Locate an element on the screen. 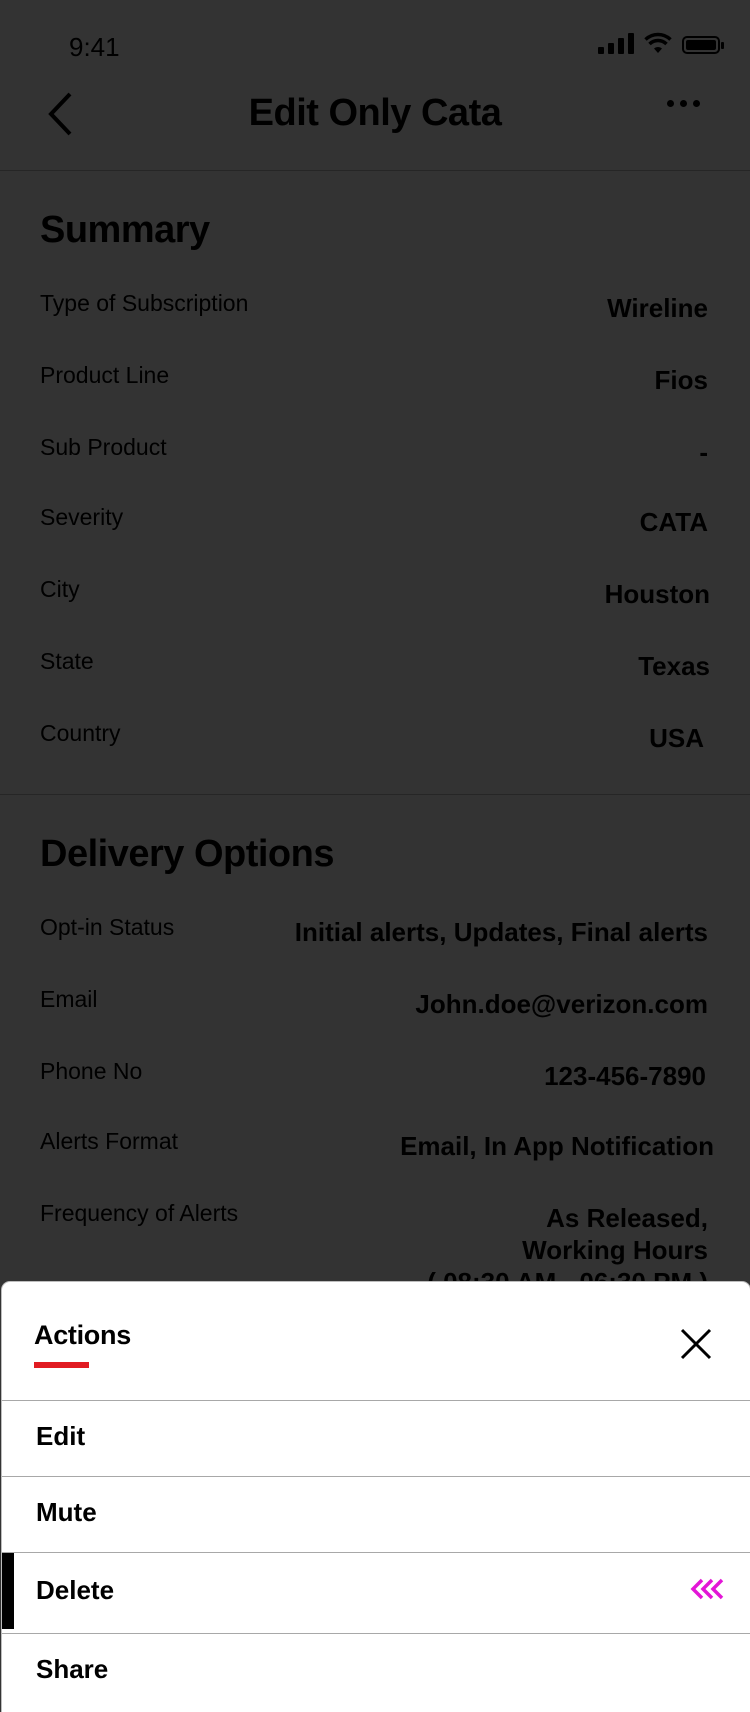 Image resolution: width=750 pixels, height=1712 pixels. summary-row-country: Country USA is located at coordinates (374, 740).